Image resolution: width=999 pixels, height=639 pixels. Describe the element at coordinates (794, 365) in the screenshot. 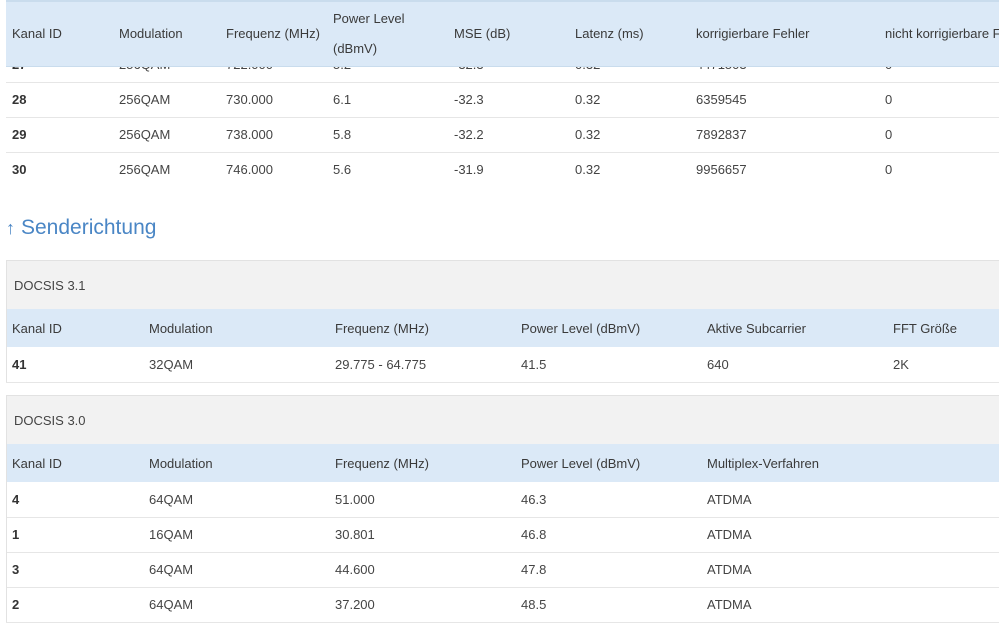

I see `docsis31-cell: 640` at that location.